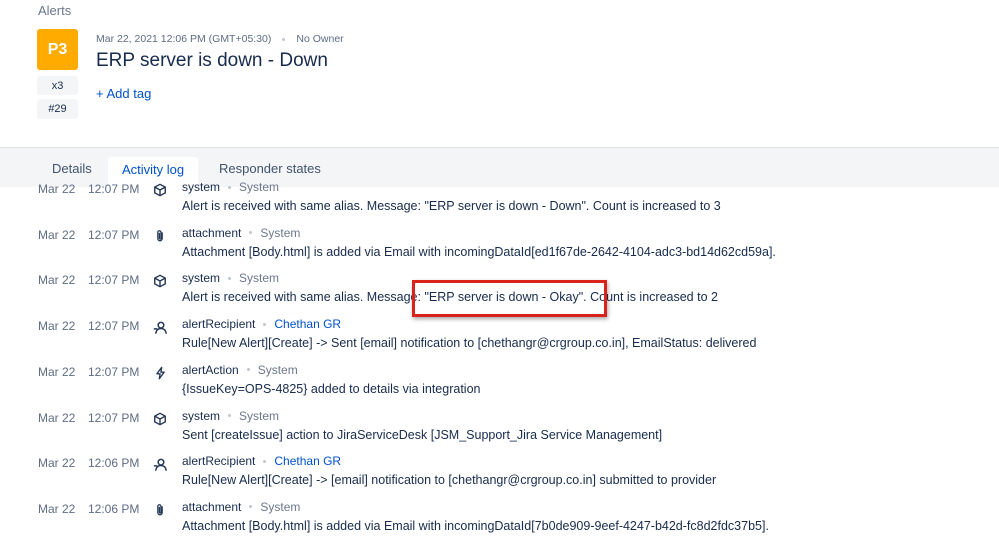 Image resolution: width=999 pixels, height=538 pixels. Describe the element at coordinates (319, 39) in the screenshot. I see `alert-owner: No Owner` at that location.